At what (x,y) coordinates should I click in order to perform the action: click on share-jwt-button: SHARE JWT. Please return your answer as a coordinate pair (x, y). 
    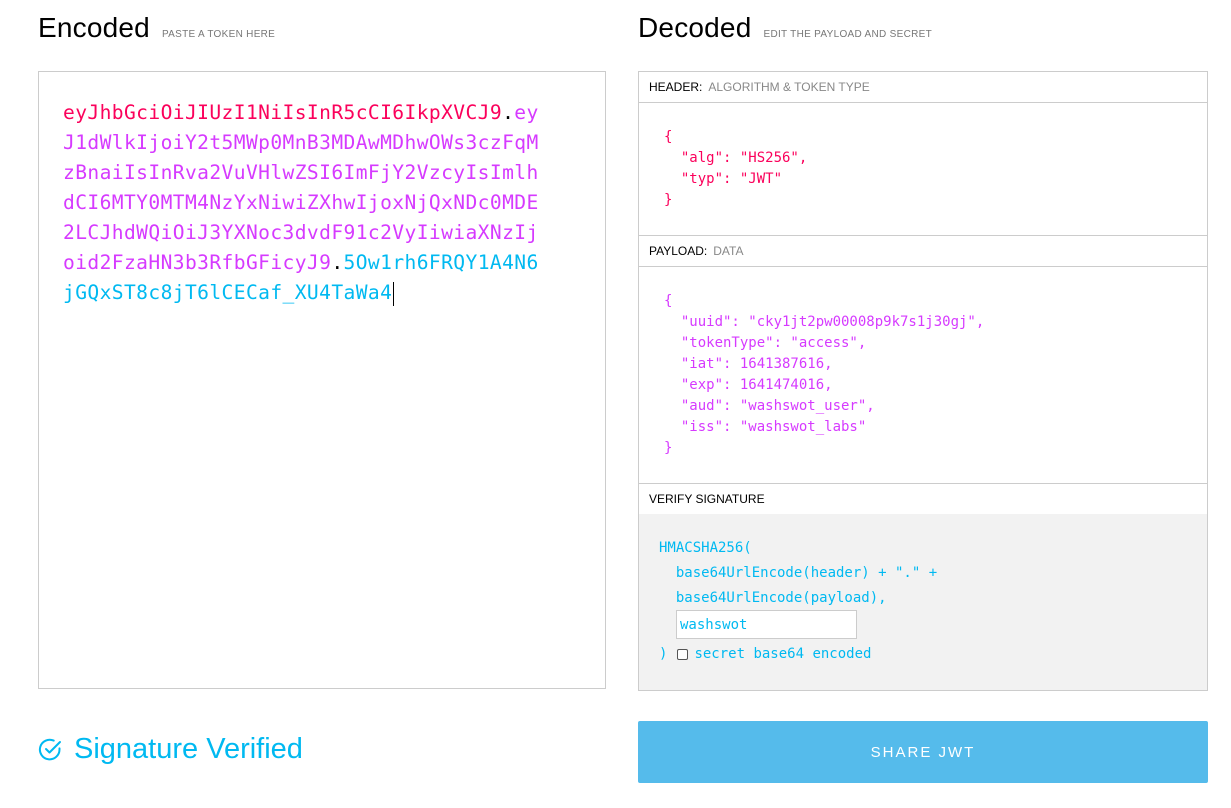
    Looking at the image, I should click on (923, 752).